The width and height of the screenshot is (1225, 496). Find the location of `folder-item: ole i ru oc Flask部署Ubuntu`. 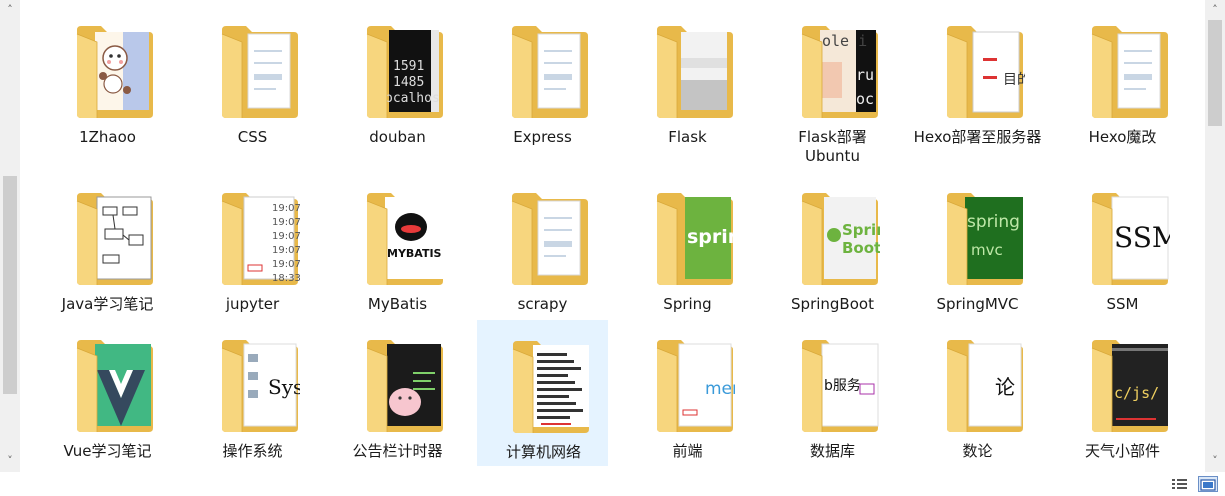

folder-item: ole i ru oc Flask部署Ubuntu is located at coordinates (832, 85).